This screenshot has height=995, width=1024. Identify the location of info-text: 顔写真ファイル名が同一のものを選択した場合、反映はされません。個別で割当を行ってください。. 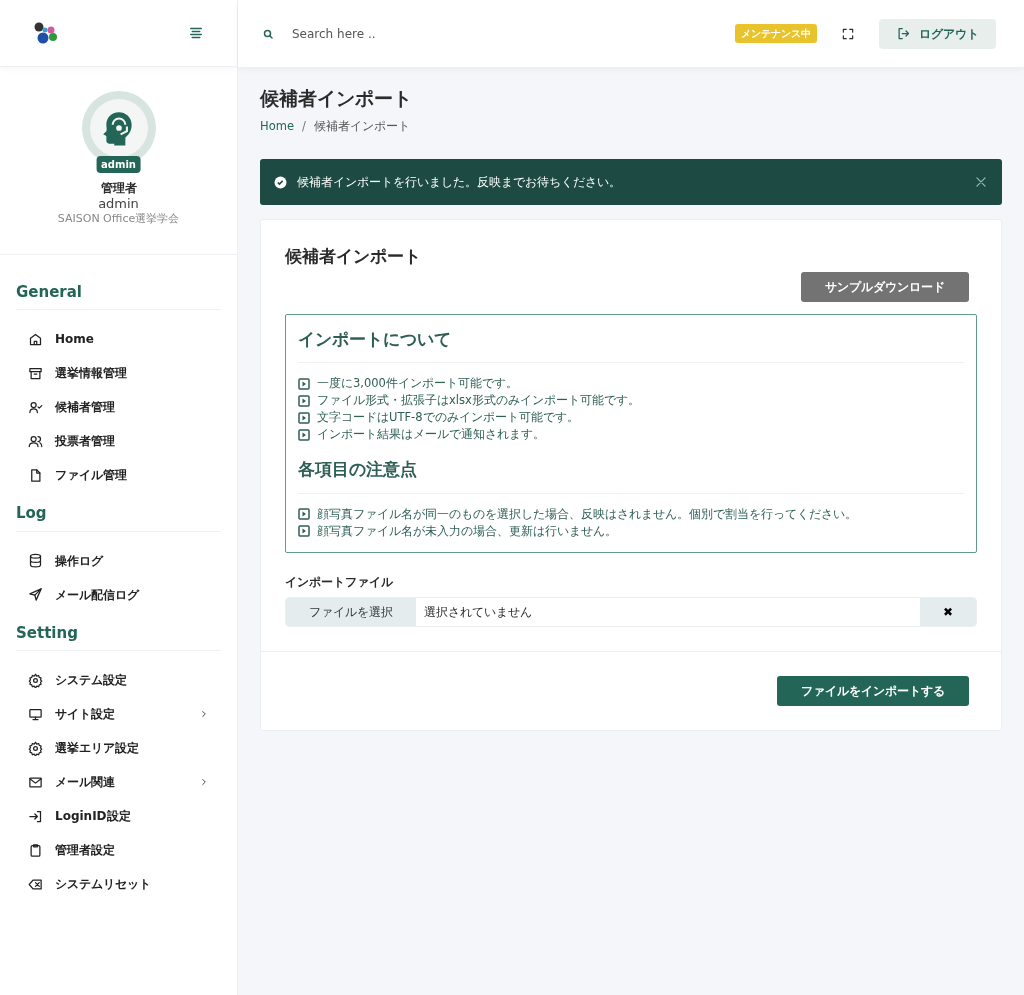
(587, 514).